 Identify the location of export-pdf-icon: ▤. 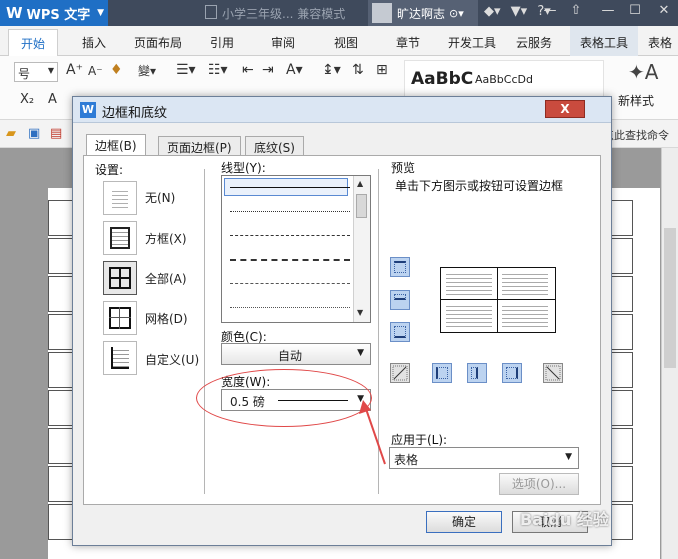
(56, 133).